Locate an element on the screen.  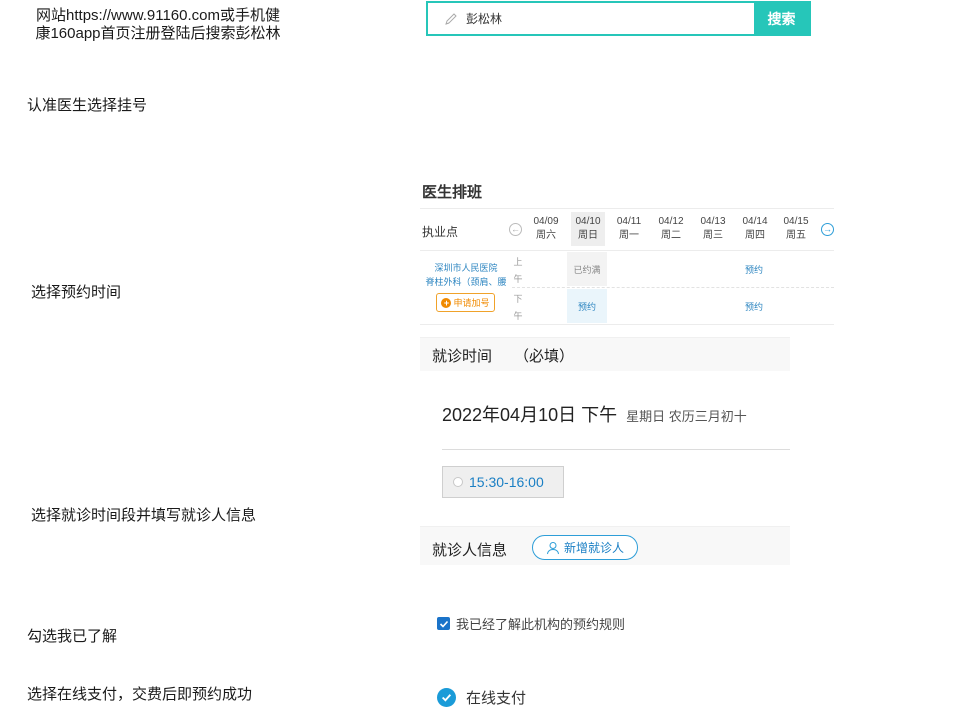
day-0414: 04/14 周四 is located at coordinates (755, 229).